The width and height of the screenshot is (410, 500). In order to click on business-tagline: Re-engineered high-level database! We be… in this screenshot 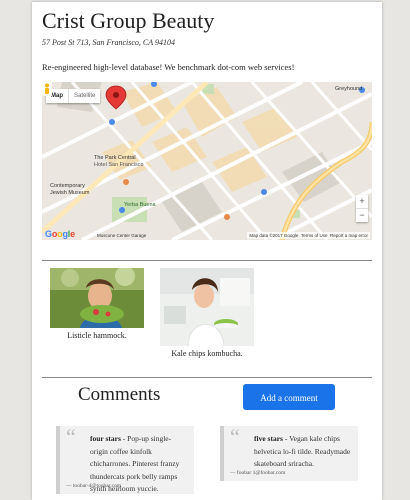, I will do `click(168, 67)`.